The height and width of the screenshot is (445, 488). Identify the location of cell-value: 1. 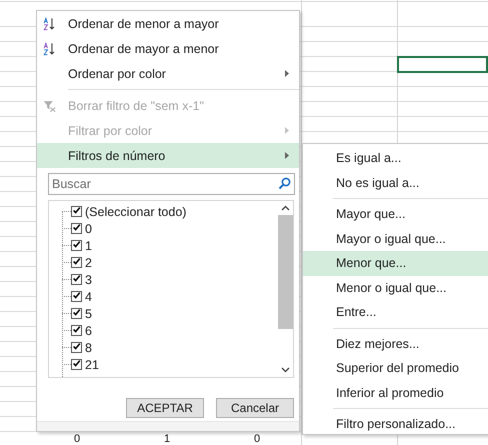
(167, 439).